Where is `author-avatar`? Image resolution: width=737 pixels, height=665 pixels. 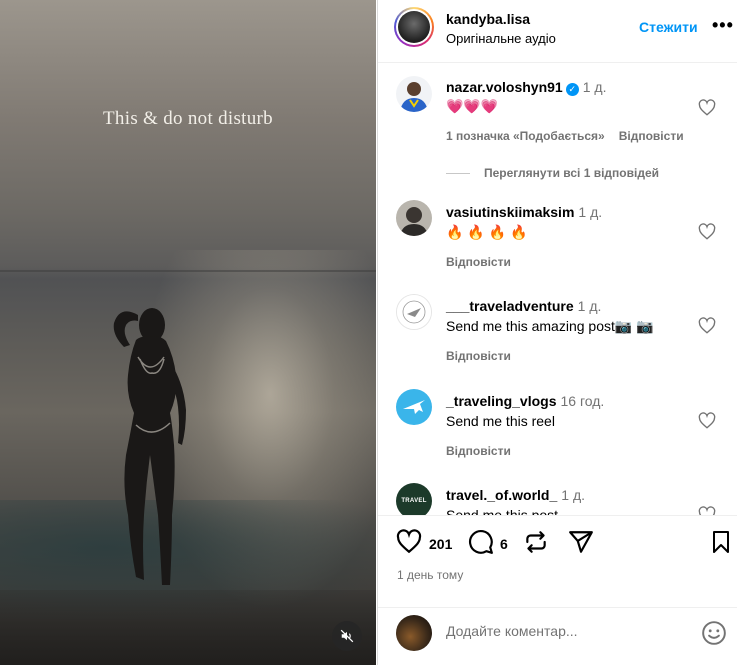 author-avatar is located at coordinates (414, 27).